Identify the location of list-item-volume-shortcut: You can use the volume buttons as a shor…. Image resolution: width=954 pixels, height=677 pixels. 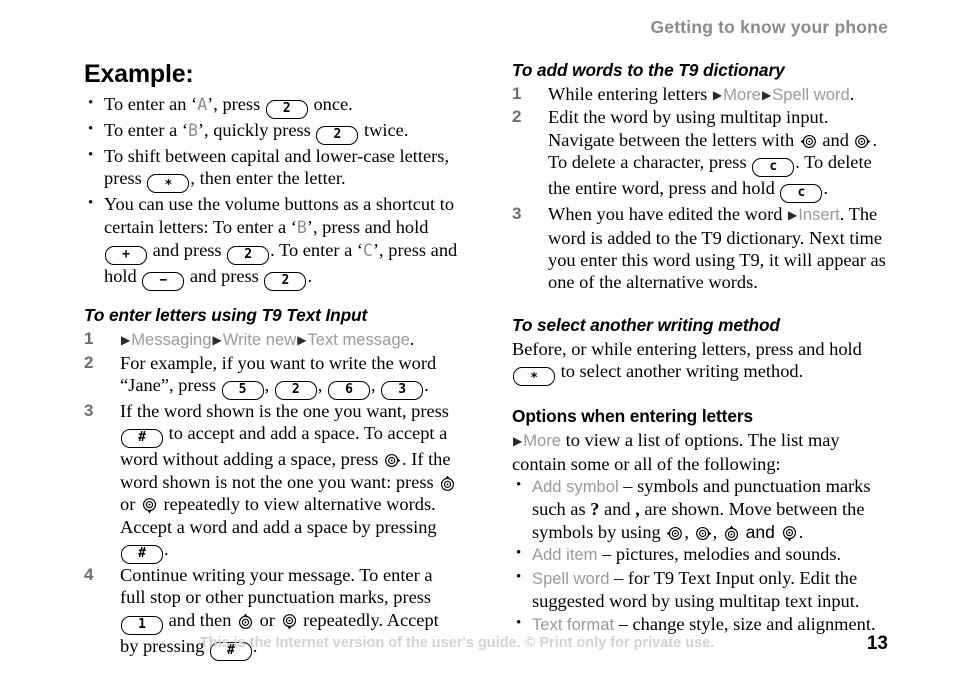
(272, 242).